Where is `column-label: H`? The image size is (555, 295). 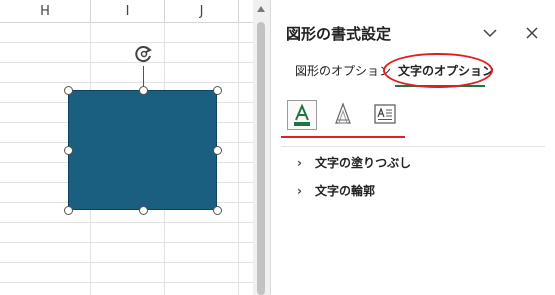
column-label: H is located at coordinates (45, 11).